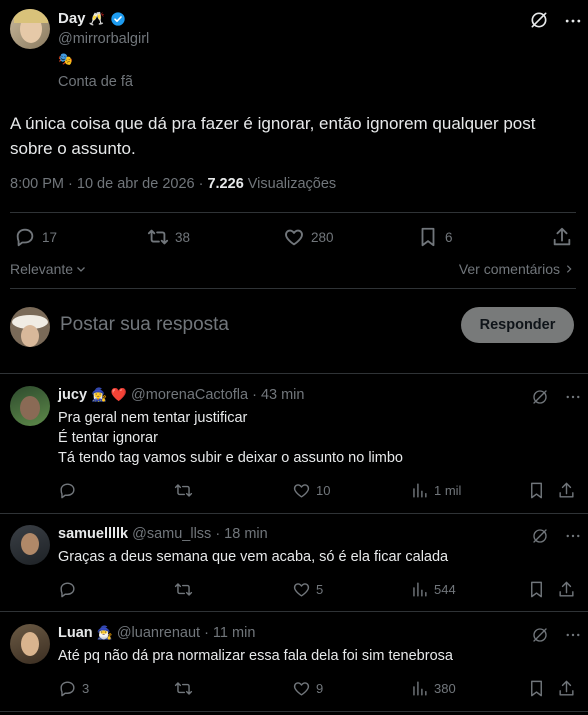 The image size is (588, 715). What do you see at coordinates (445, 688) in the screenshot?
I see `views-count: 380` at bounding box center [445, 688].